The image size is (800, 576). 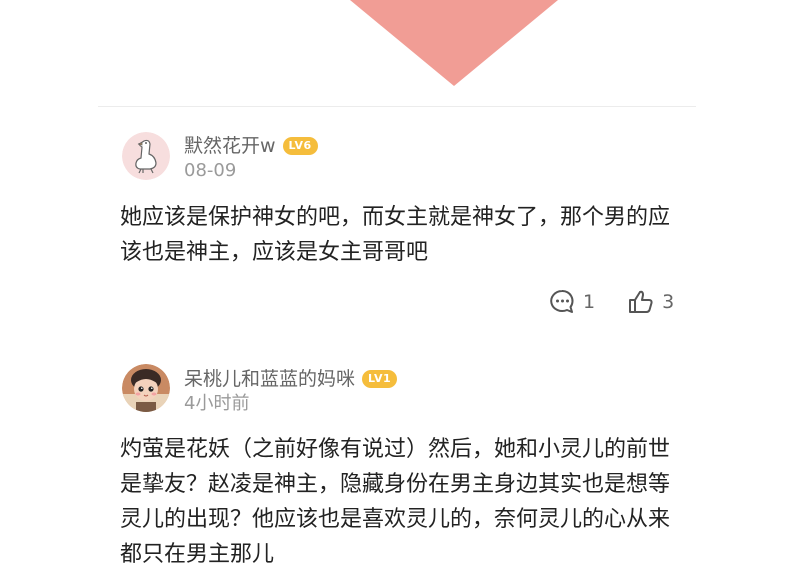 I want to click on reply-button: 1, so click(x=571, y=302).